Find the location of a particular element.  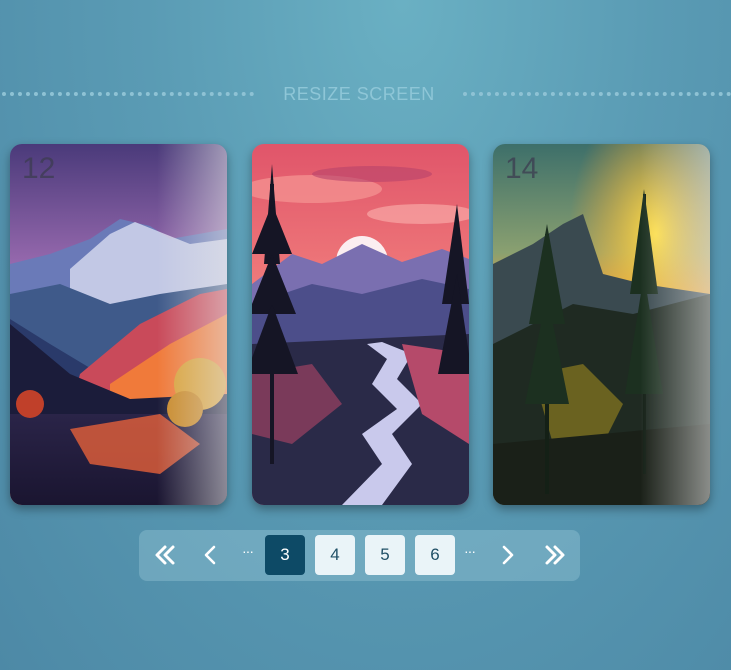

next-page-button is located at coordinates (507, 555).